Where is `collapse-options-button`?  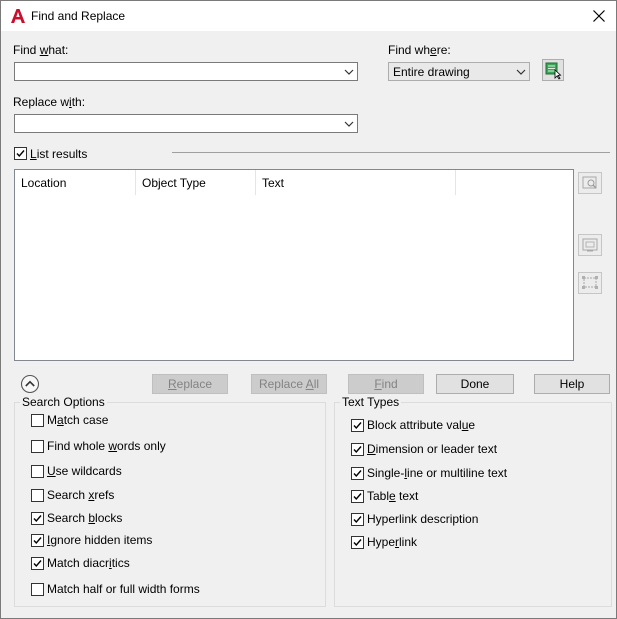
collapse-options-button is located at coordinates (30, 384).